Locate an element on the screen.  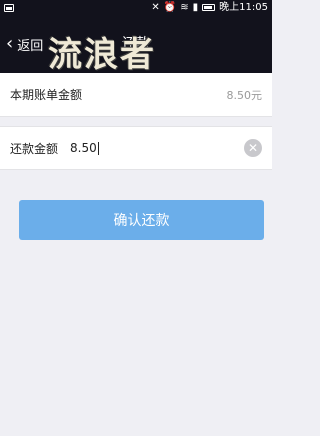
text-caret is located at coordinates (98, 148).